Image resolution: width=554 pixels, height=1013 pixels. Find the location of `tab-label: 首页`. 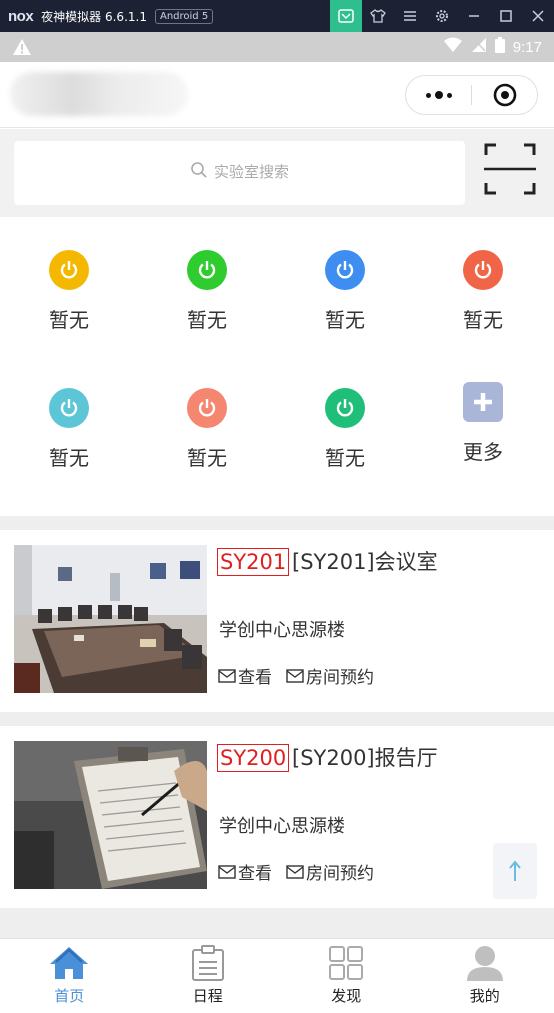

tab-label: 首页 is located at coordinates (69, 996).